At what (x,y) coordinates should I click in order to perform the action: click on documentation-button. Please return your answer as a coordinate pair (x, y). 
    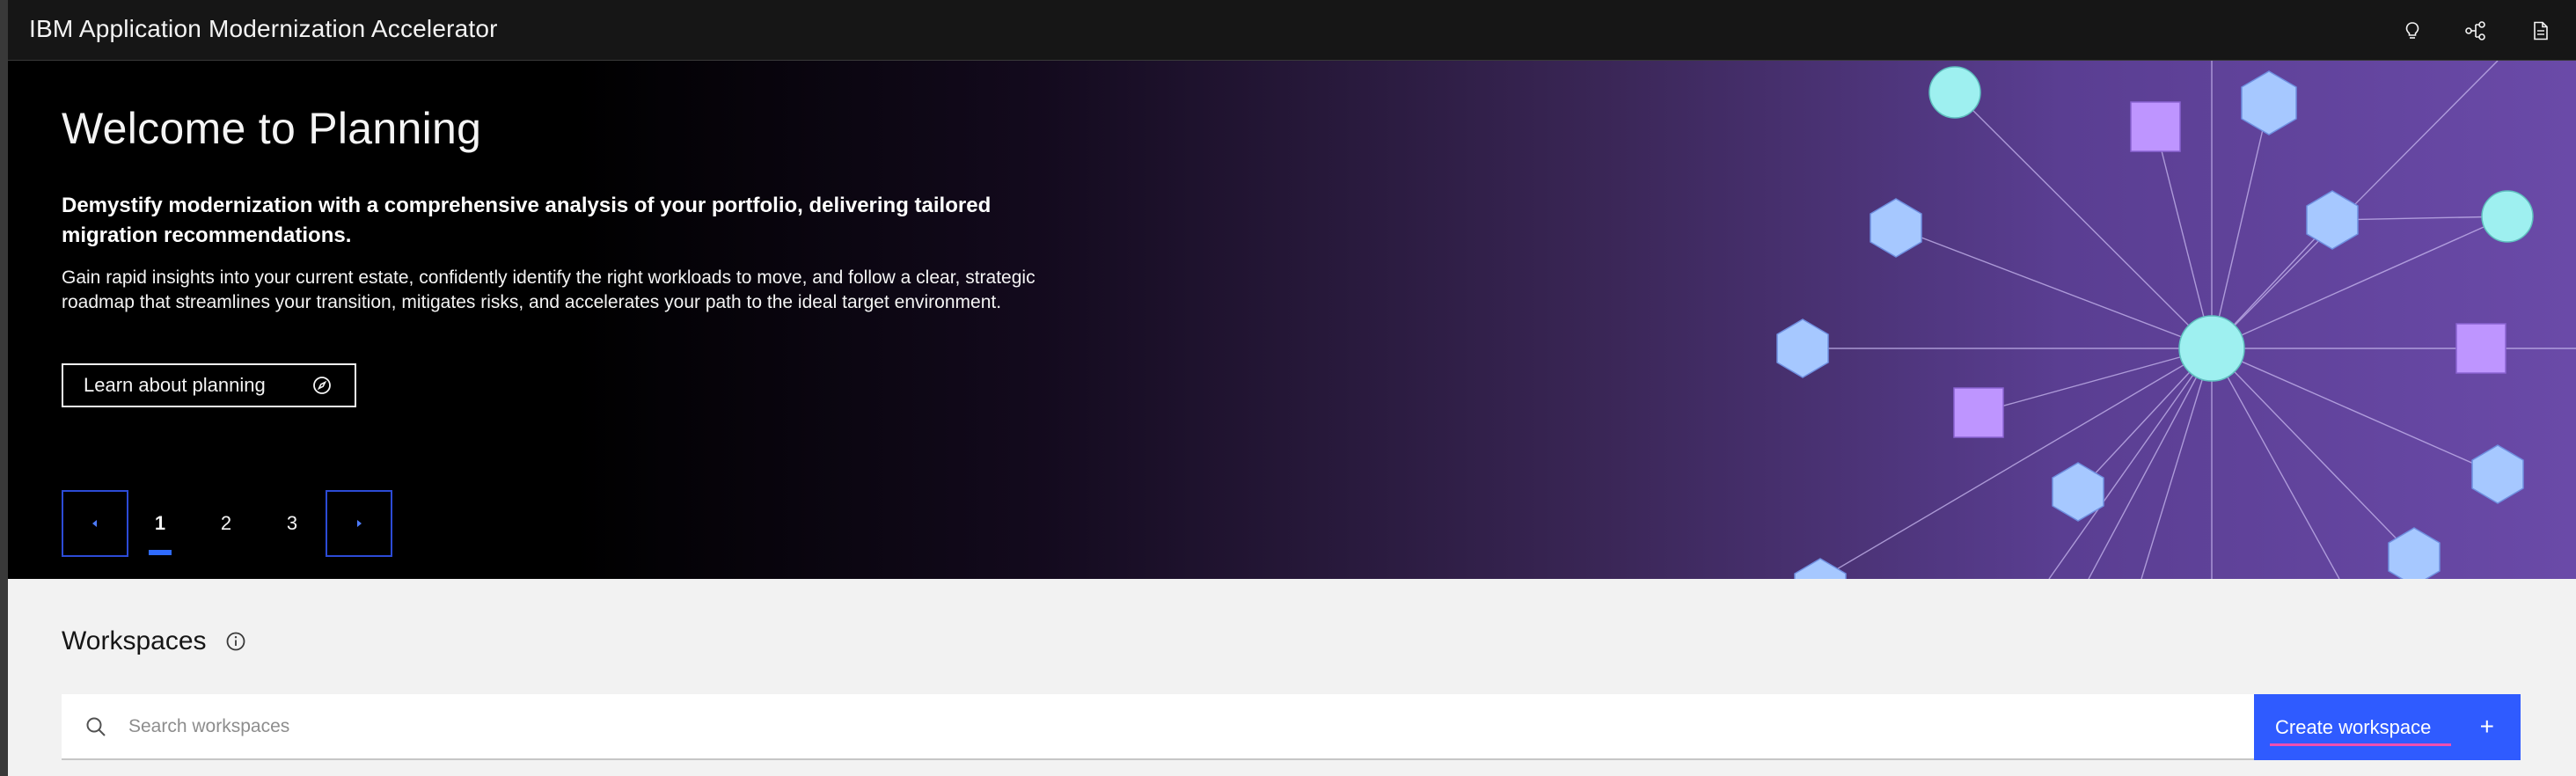
    Looking at the image, I should click on (2540, 30).